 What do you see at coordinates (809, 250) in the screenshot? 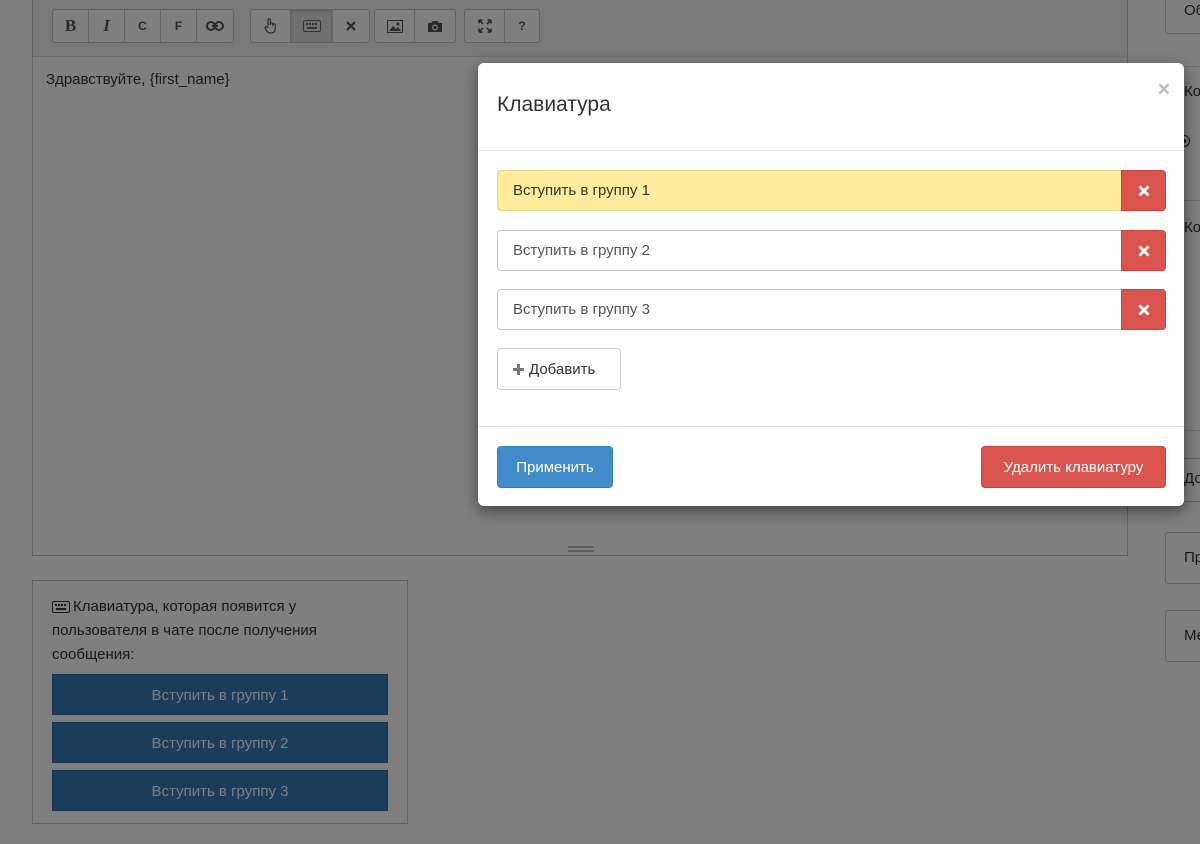
I see `button-label-input-2: Вступить в группу 2` at bounding box center [809, 250].